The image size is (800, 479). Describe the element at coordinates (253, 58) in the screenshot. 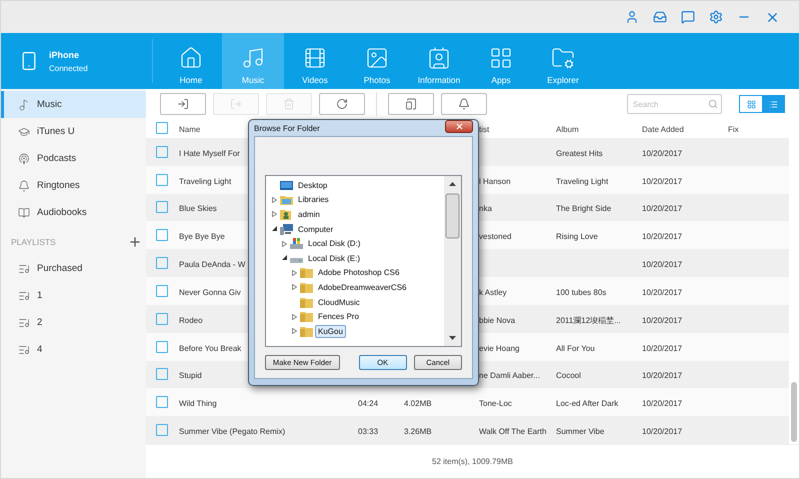

I see `music-icon` at that location.